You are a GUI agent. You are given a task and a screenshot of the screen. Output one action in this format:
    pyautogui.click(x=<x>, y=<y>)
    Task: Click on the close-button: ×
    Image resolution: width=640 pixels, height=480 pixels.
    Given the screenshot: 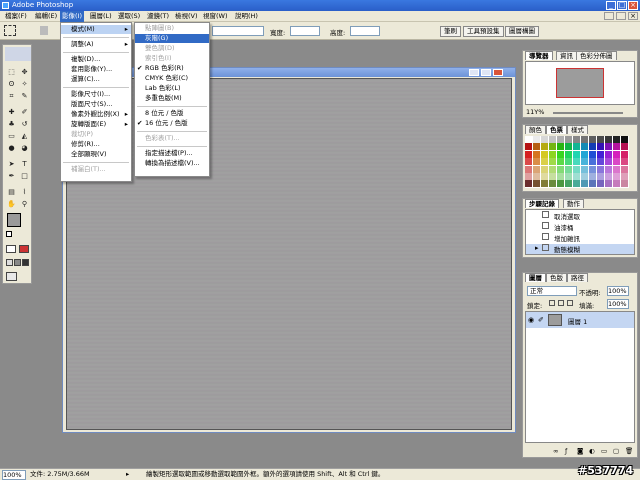 What is the action you would take?
    pyautogui.click(x=633, y=5)
    